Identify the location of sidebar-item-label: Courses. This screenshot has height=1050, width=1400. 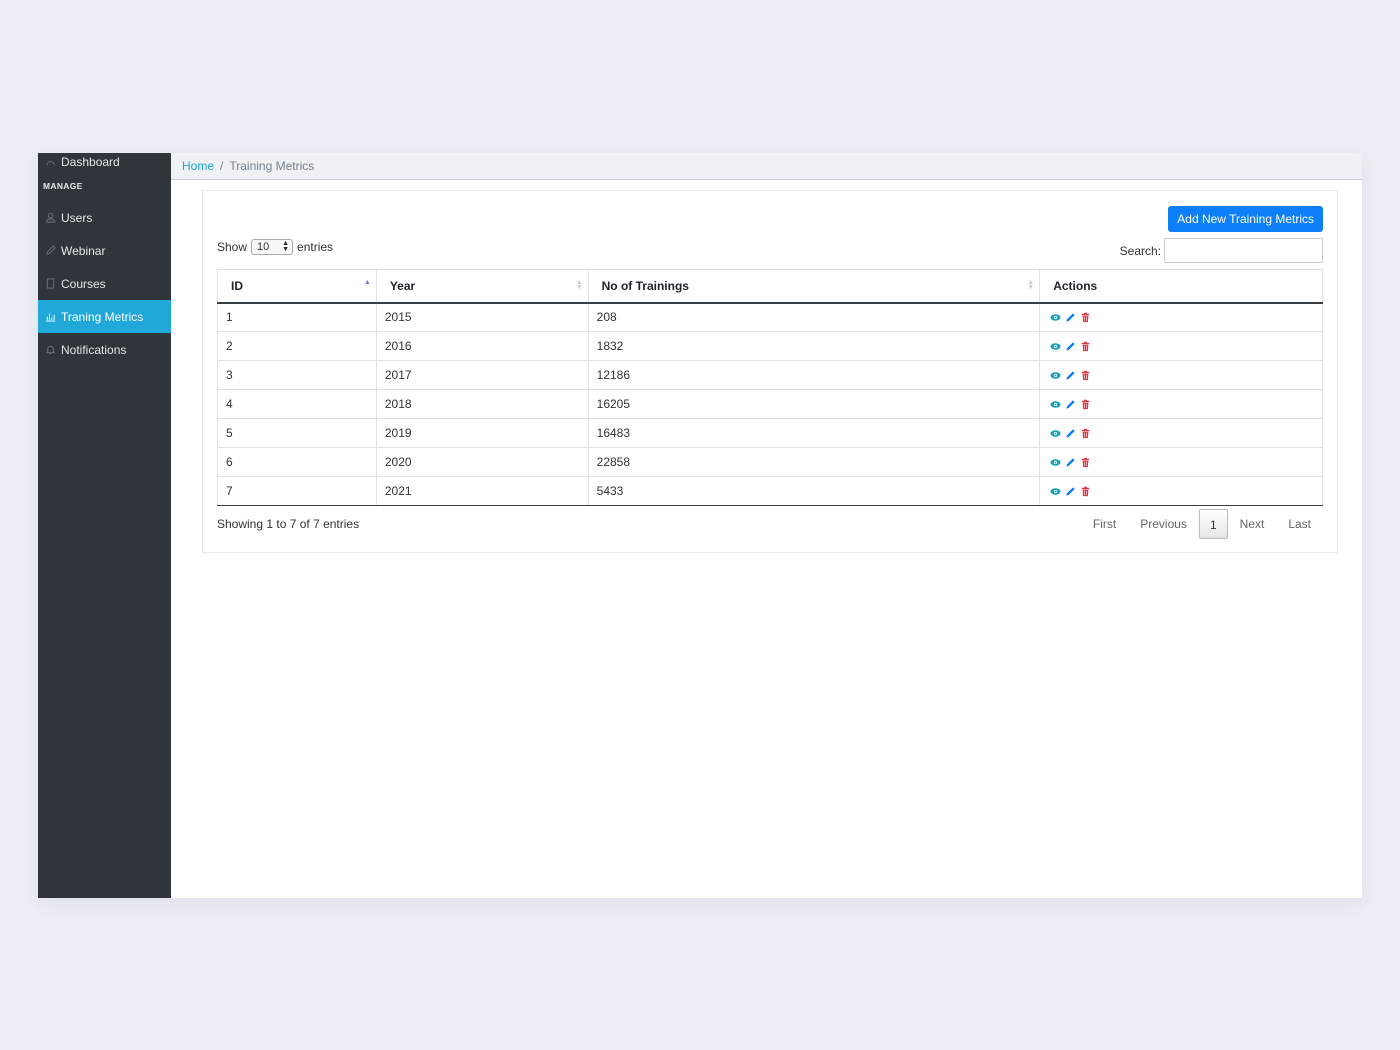
(83, 283).